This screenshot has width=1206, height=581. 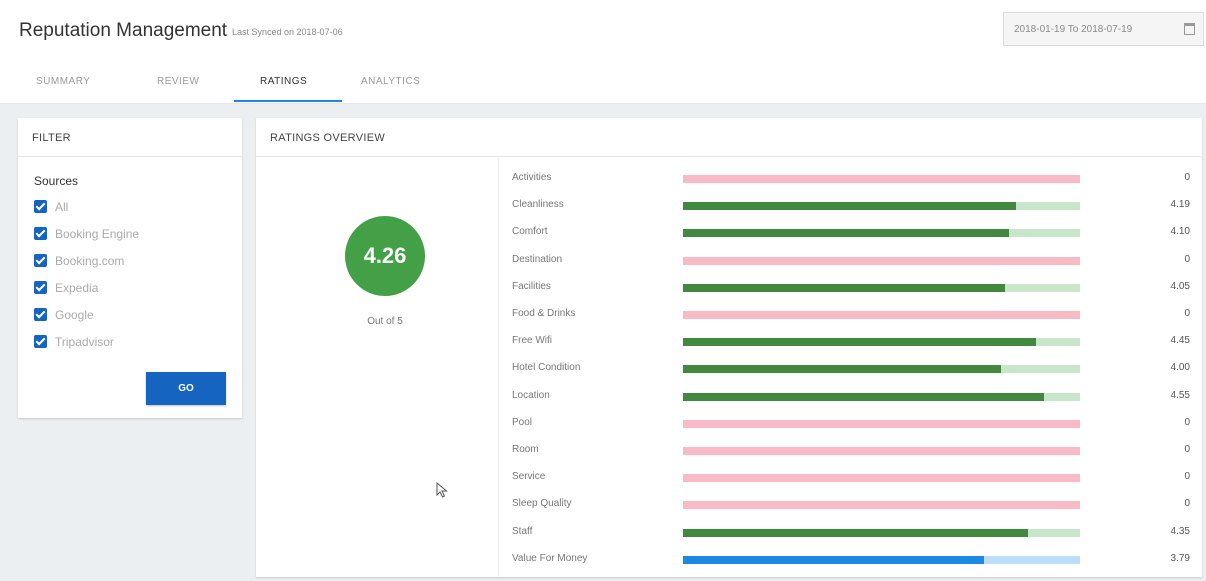 What do you see at coordinates (525, 449) in the screenshot?
I see `rating-category-label: Room` at bounding box center [525, 449].